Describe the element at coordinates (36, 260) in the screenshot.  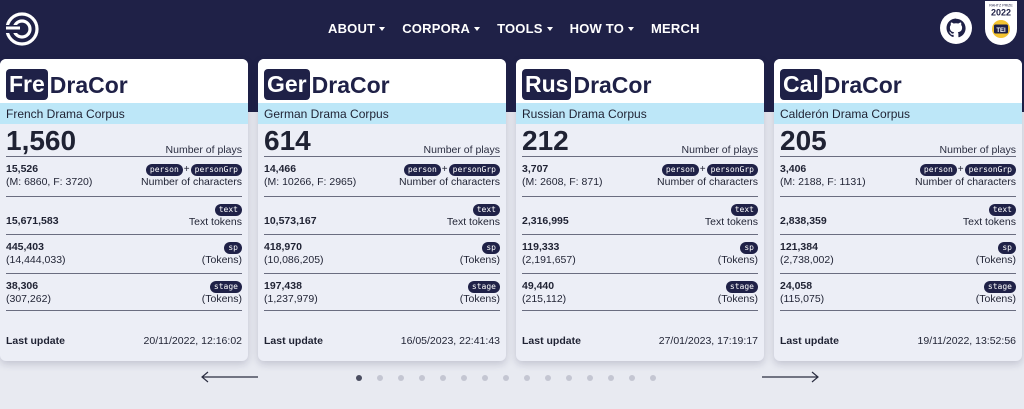
I see `sp-tokens: (14,444,033)` at that location.